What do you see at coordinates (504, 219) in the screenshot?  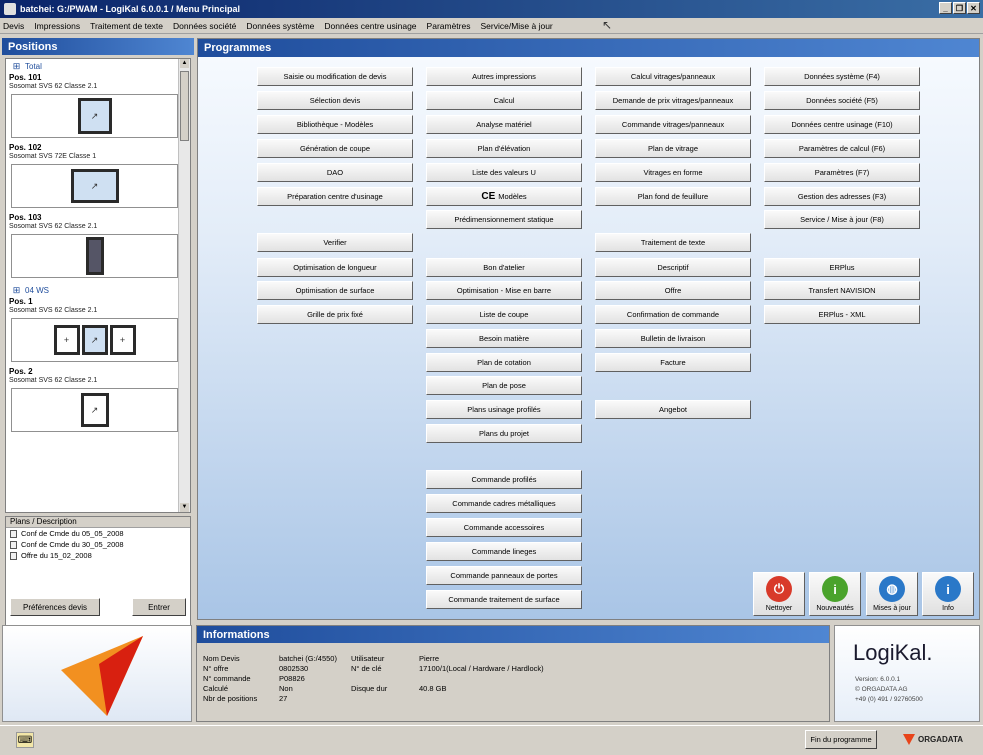 I see `btn-predimensionnement: Prédimensionnement statique` at bounding box center [504, 219].